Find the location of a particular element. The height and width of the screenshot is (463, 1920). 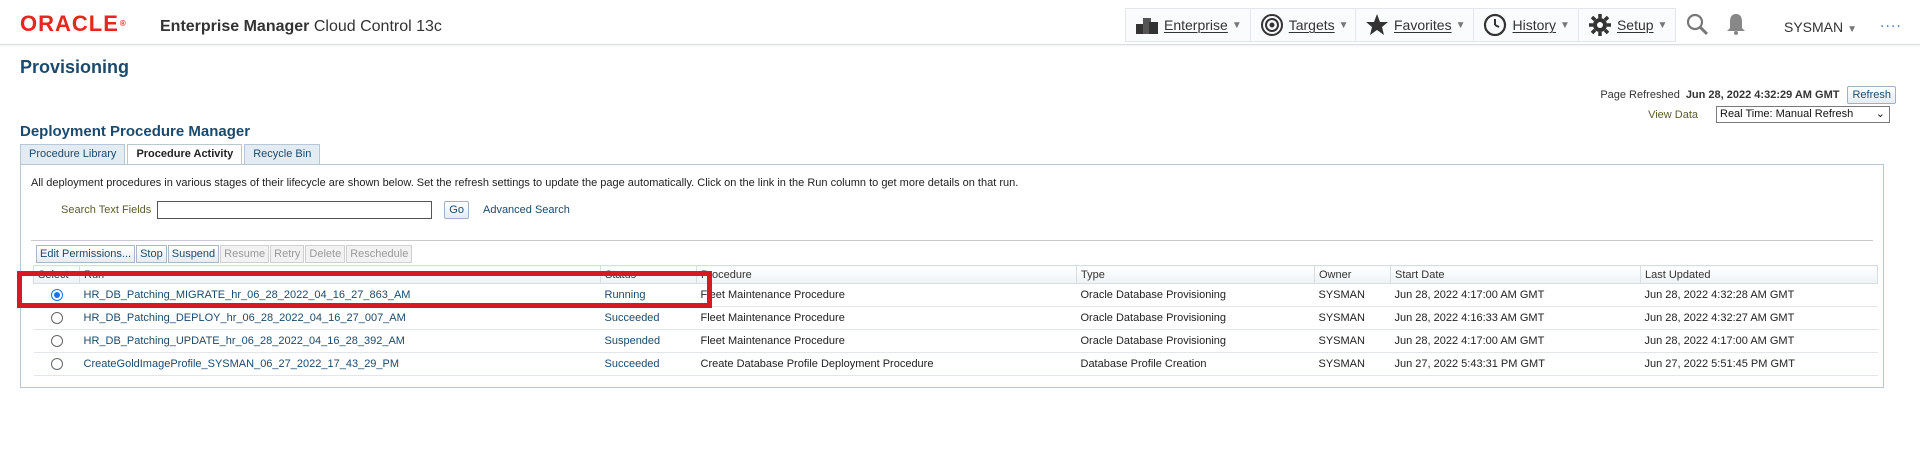

resume-button: Resume is located at coordinates (245, 254).